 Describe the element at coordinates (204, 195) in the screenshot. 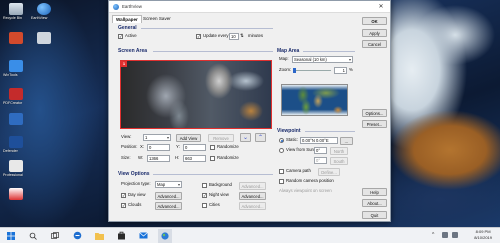

I see `night-view-checkbox: ✓` at that location.